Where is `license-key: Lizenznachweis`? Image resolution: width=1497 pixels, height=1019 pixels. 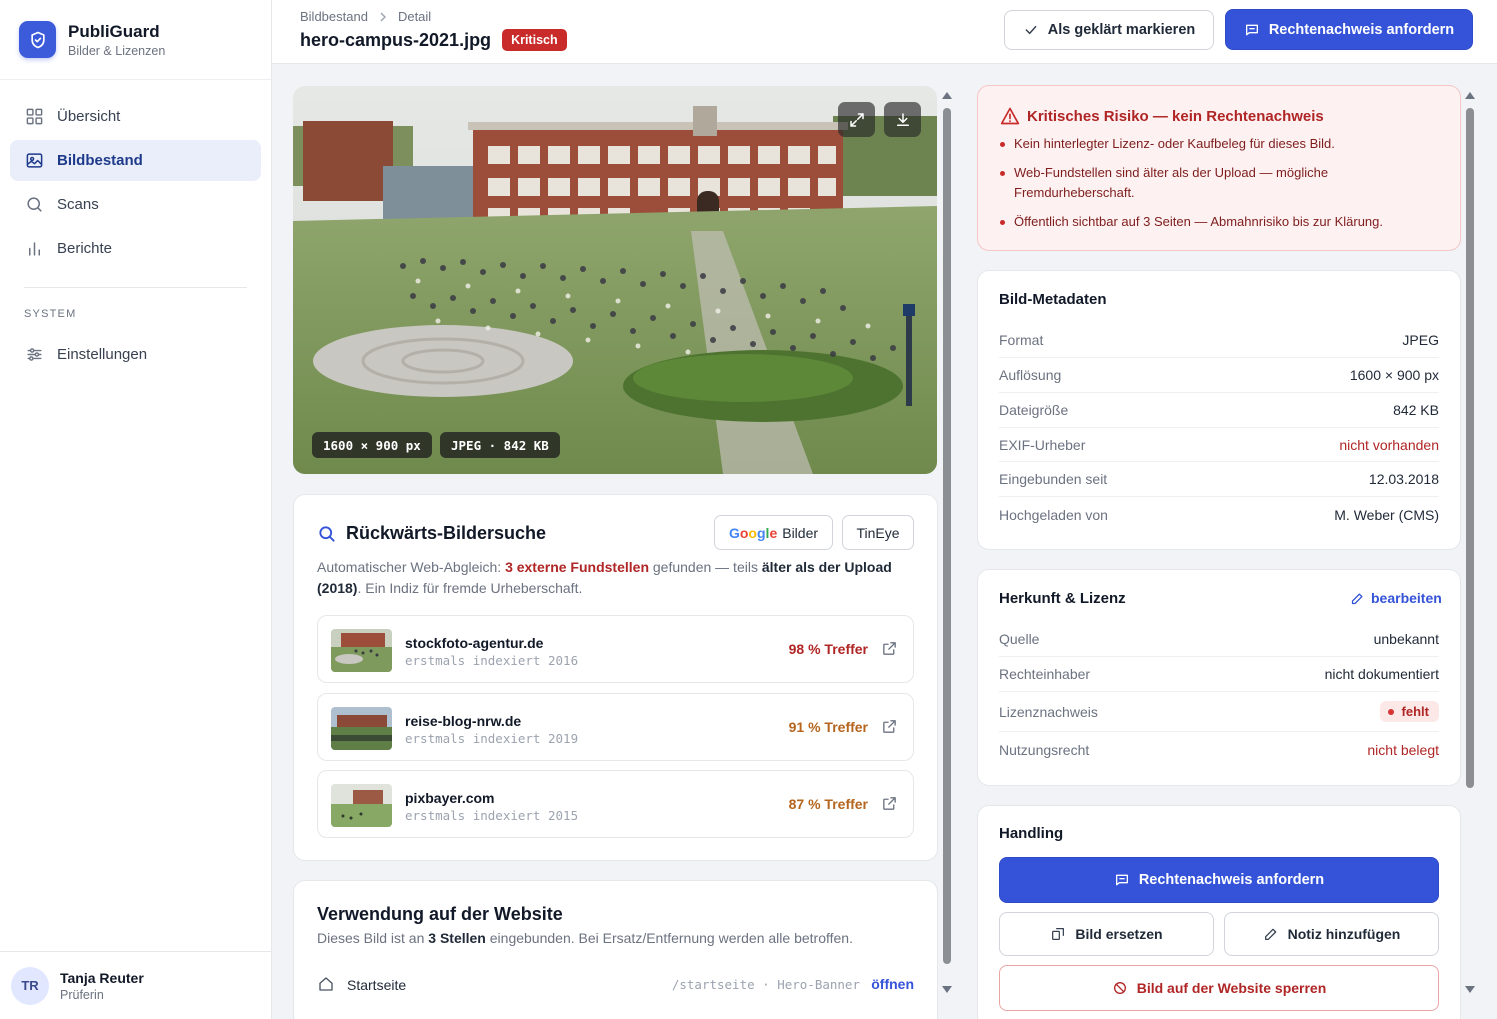 license-key: Lizenznachweis is located at coordinates (1048, 711).